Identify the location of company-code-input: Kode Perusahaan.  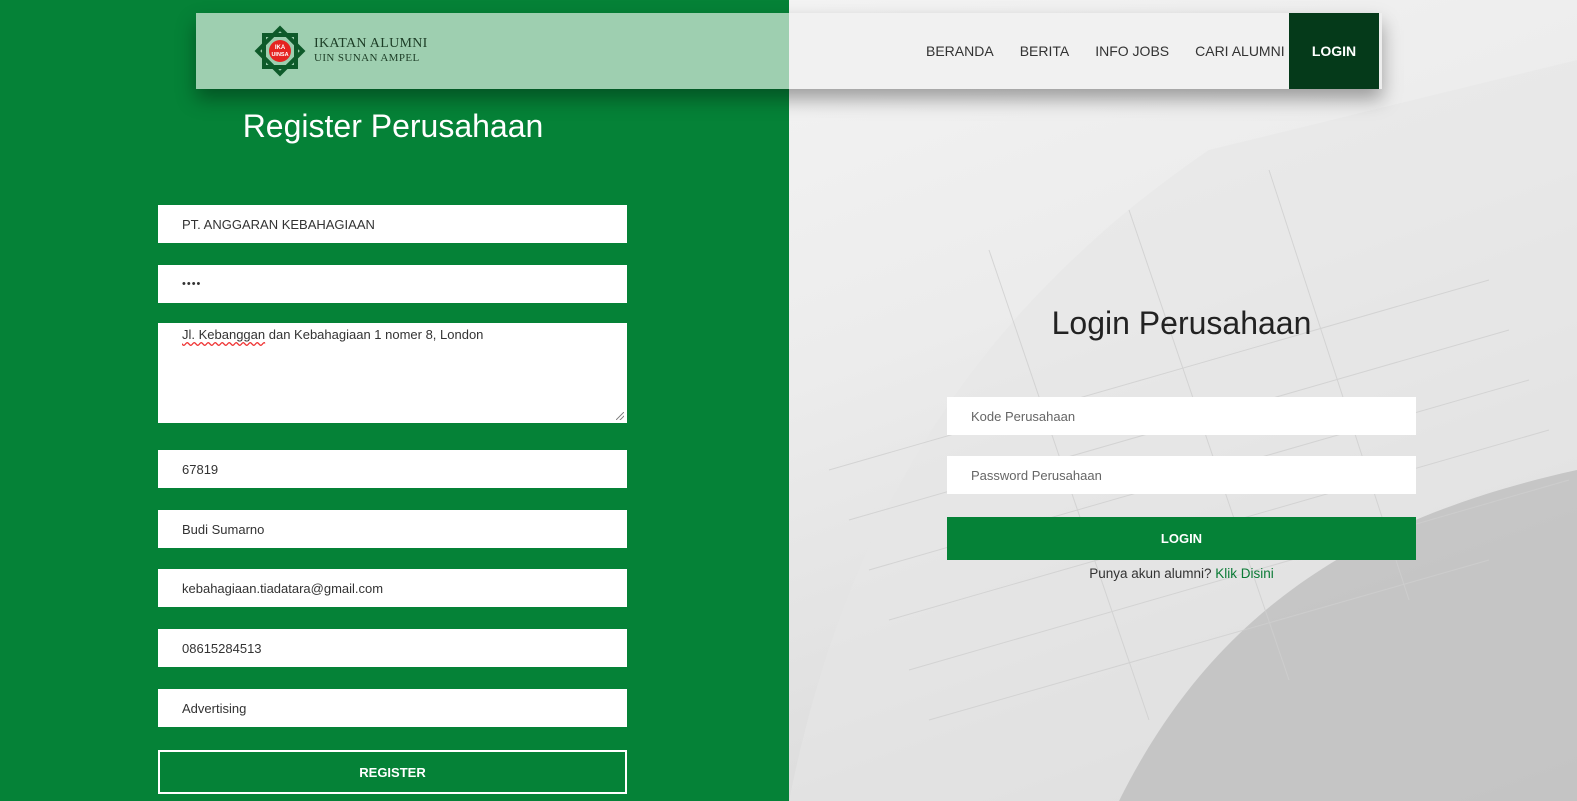
(1181, 416).